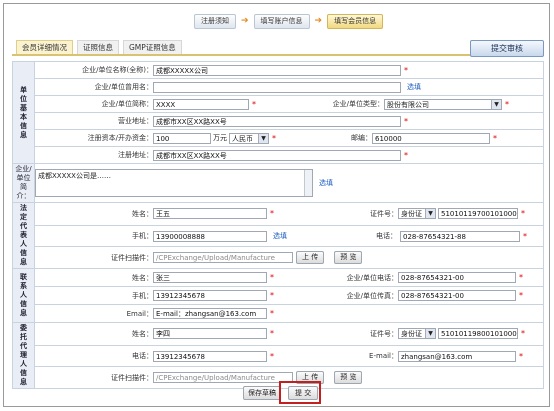 The image size is (554, 411). I want to click on agent-email-input: zhangsan@163.com, so click(457, 356).